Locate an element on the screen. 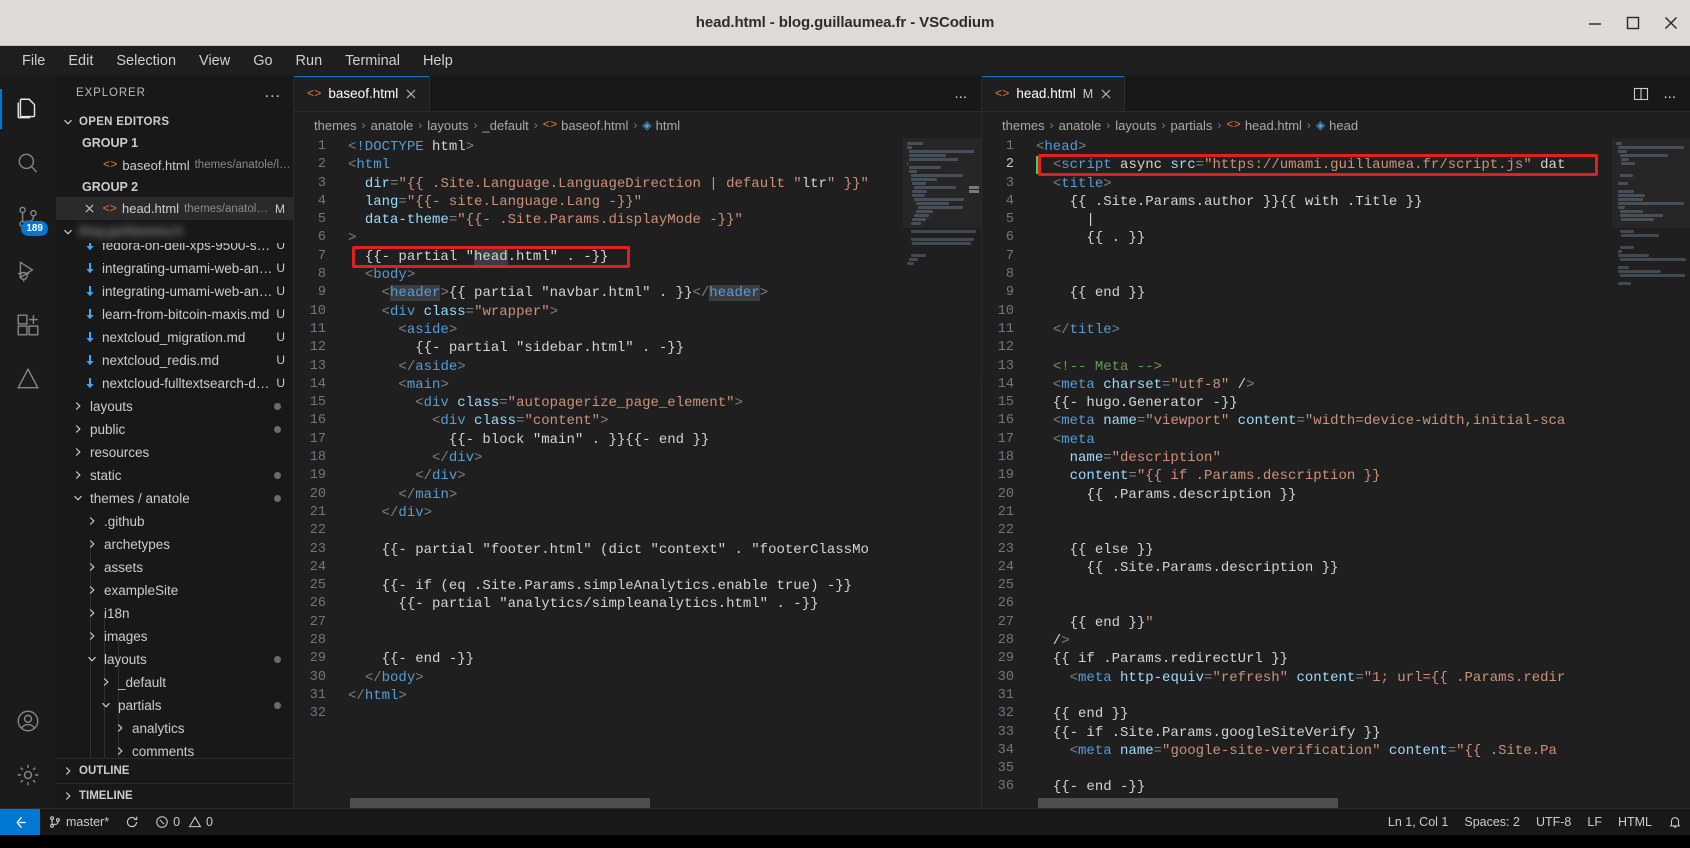 The image size is (1690, 848). section-workspace-root: blog.guillaumea.fr is located at coordinates (174, 231).